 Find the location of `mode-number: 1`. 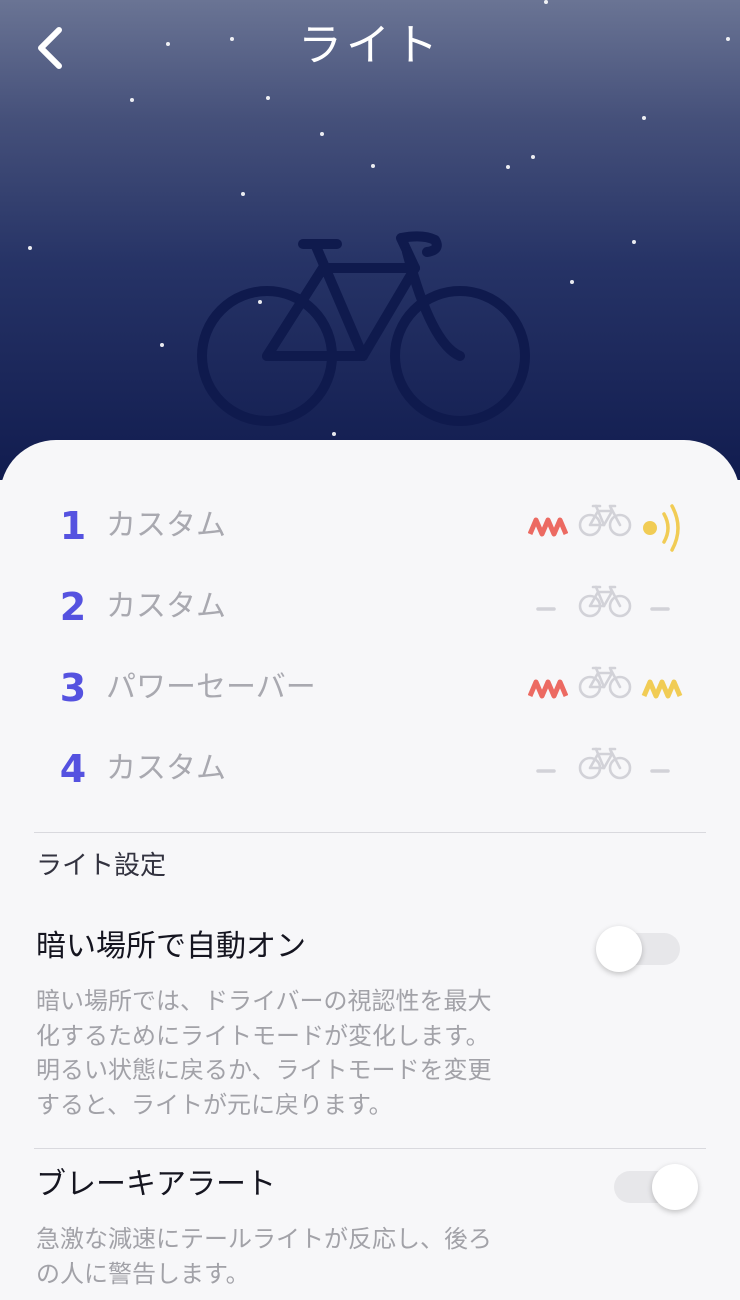

mode-number: 1 is located at coordinates (73, 526).